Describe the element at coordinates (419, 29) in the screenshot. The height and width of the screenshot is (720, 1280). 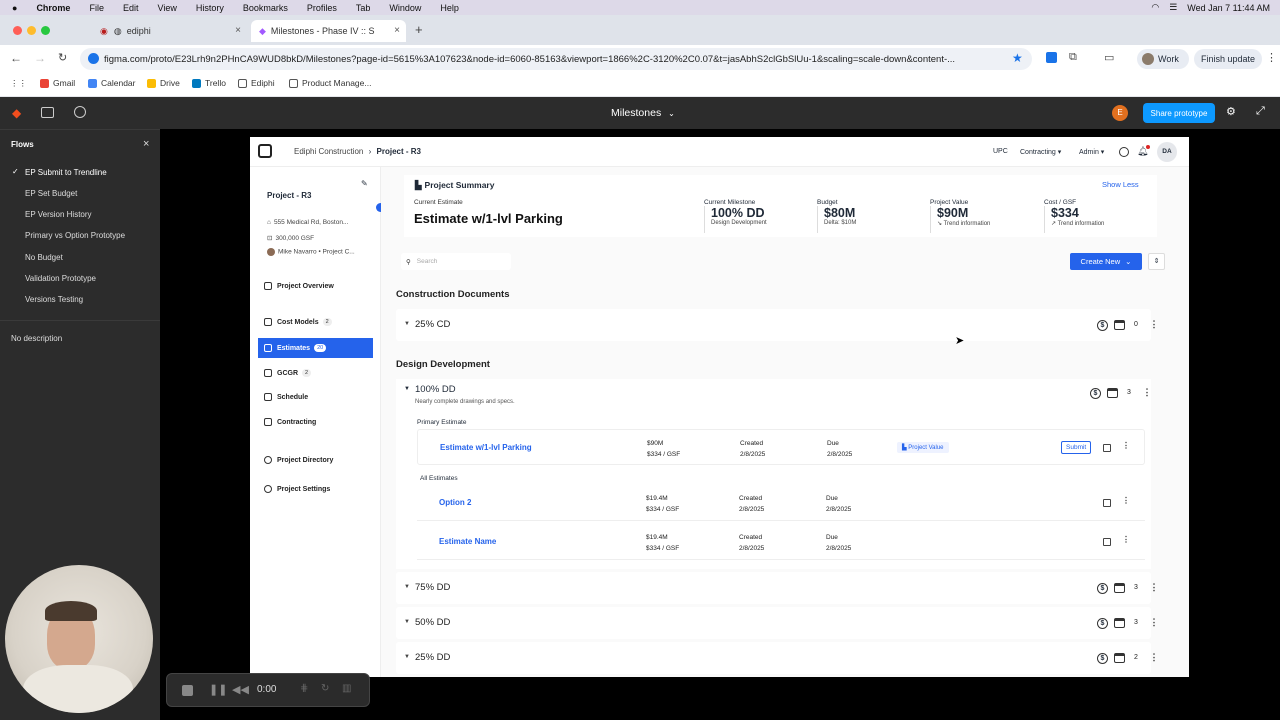
I see `new-tab-button: +` at that location.